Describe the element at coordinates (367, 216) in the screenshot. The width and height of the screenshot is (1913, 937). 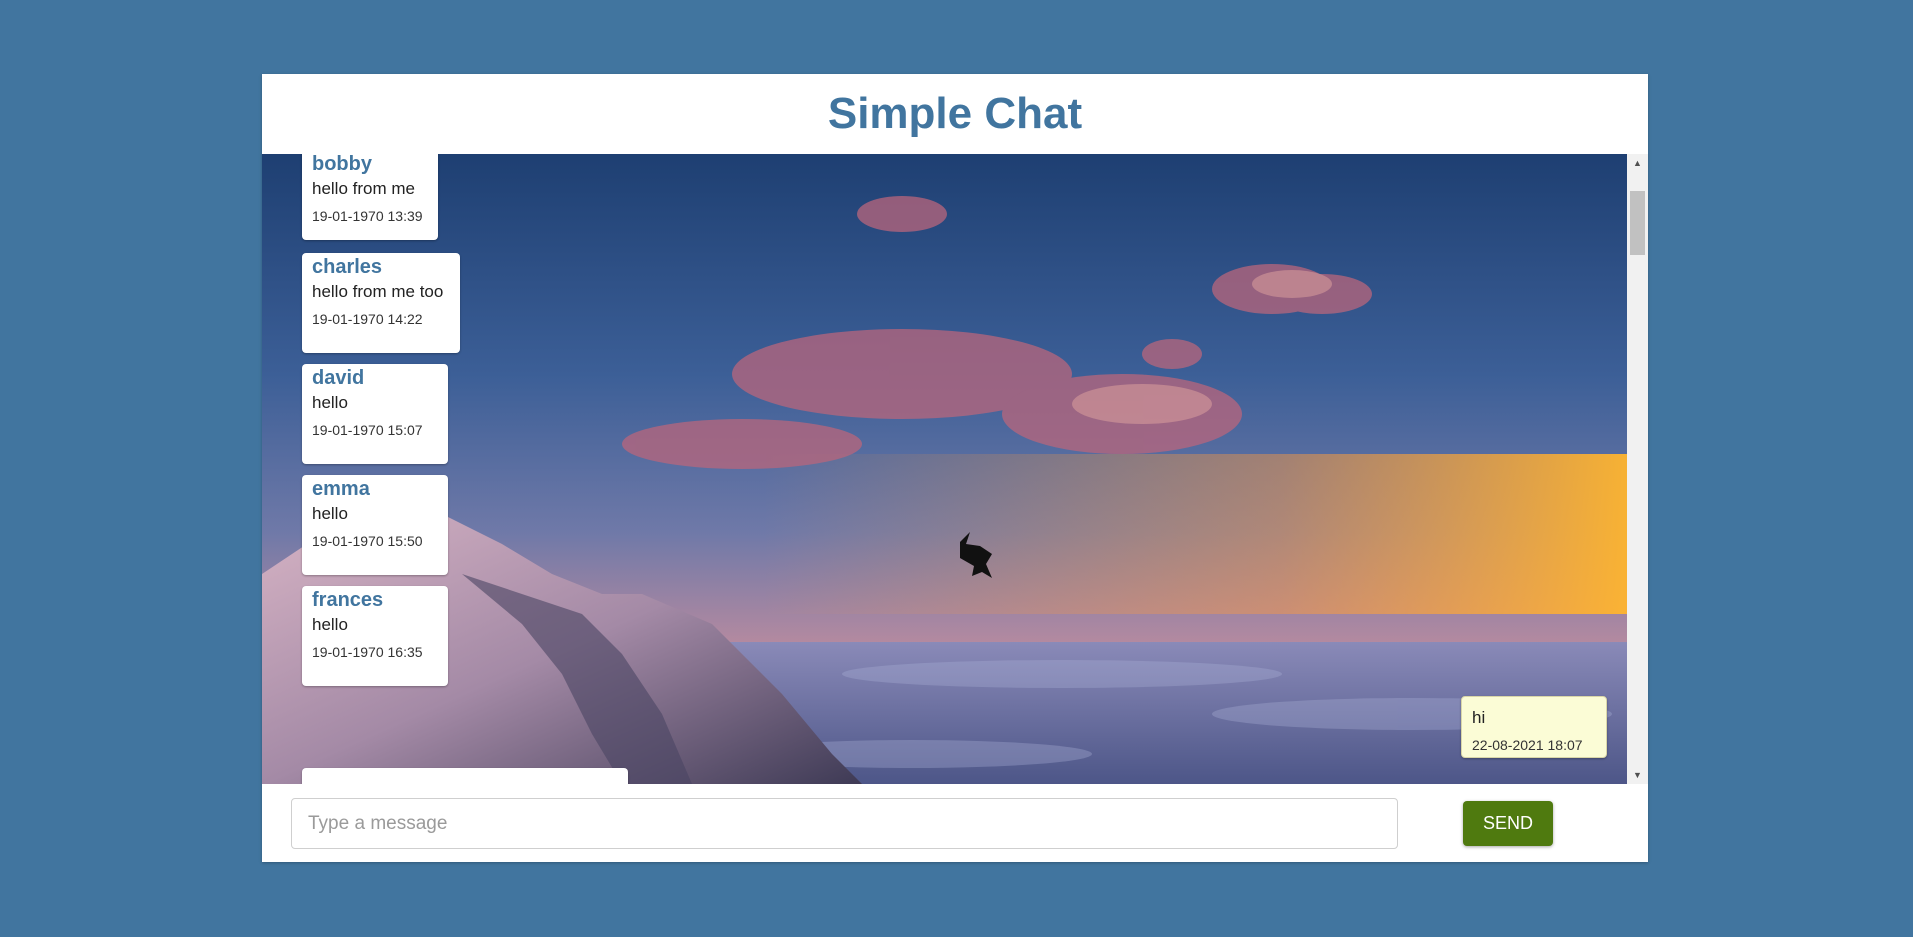
I see `message-timestamp: 19-01-1970 13:39` at that location.